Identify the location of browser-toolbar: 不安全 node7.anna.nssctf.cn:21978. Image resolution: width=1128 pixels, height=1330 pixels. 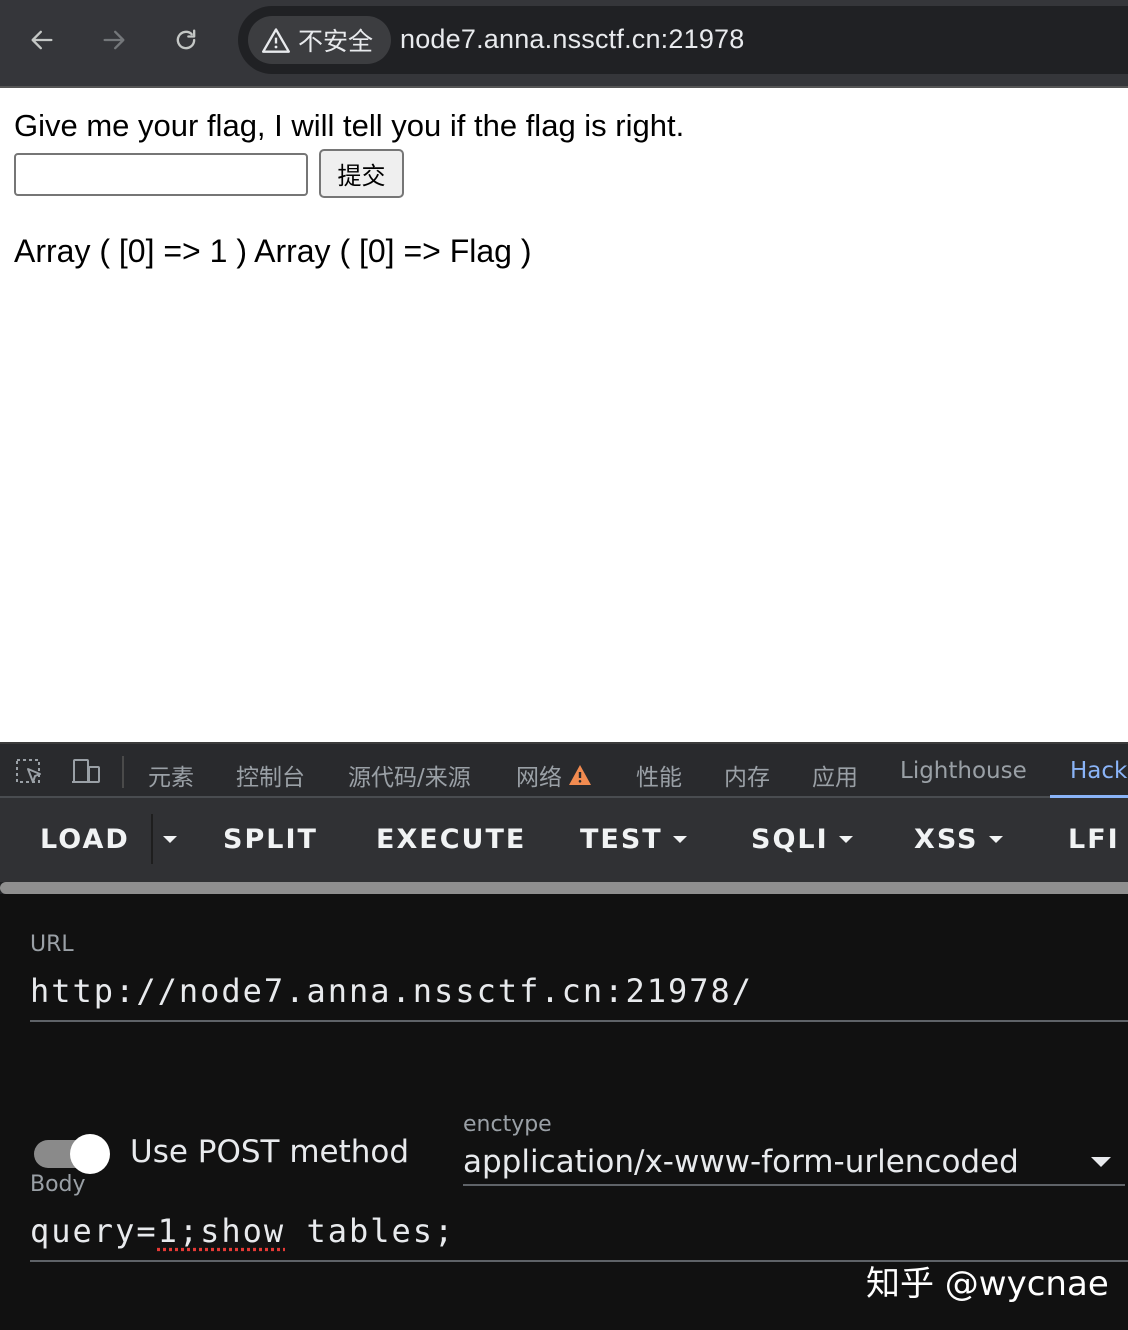
(564, 44).